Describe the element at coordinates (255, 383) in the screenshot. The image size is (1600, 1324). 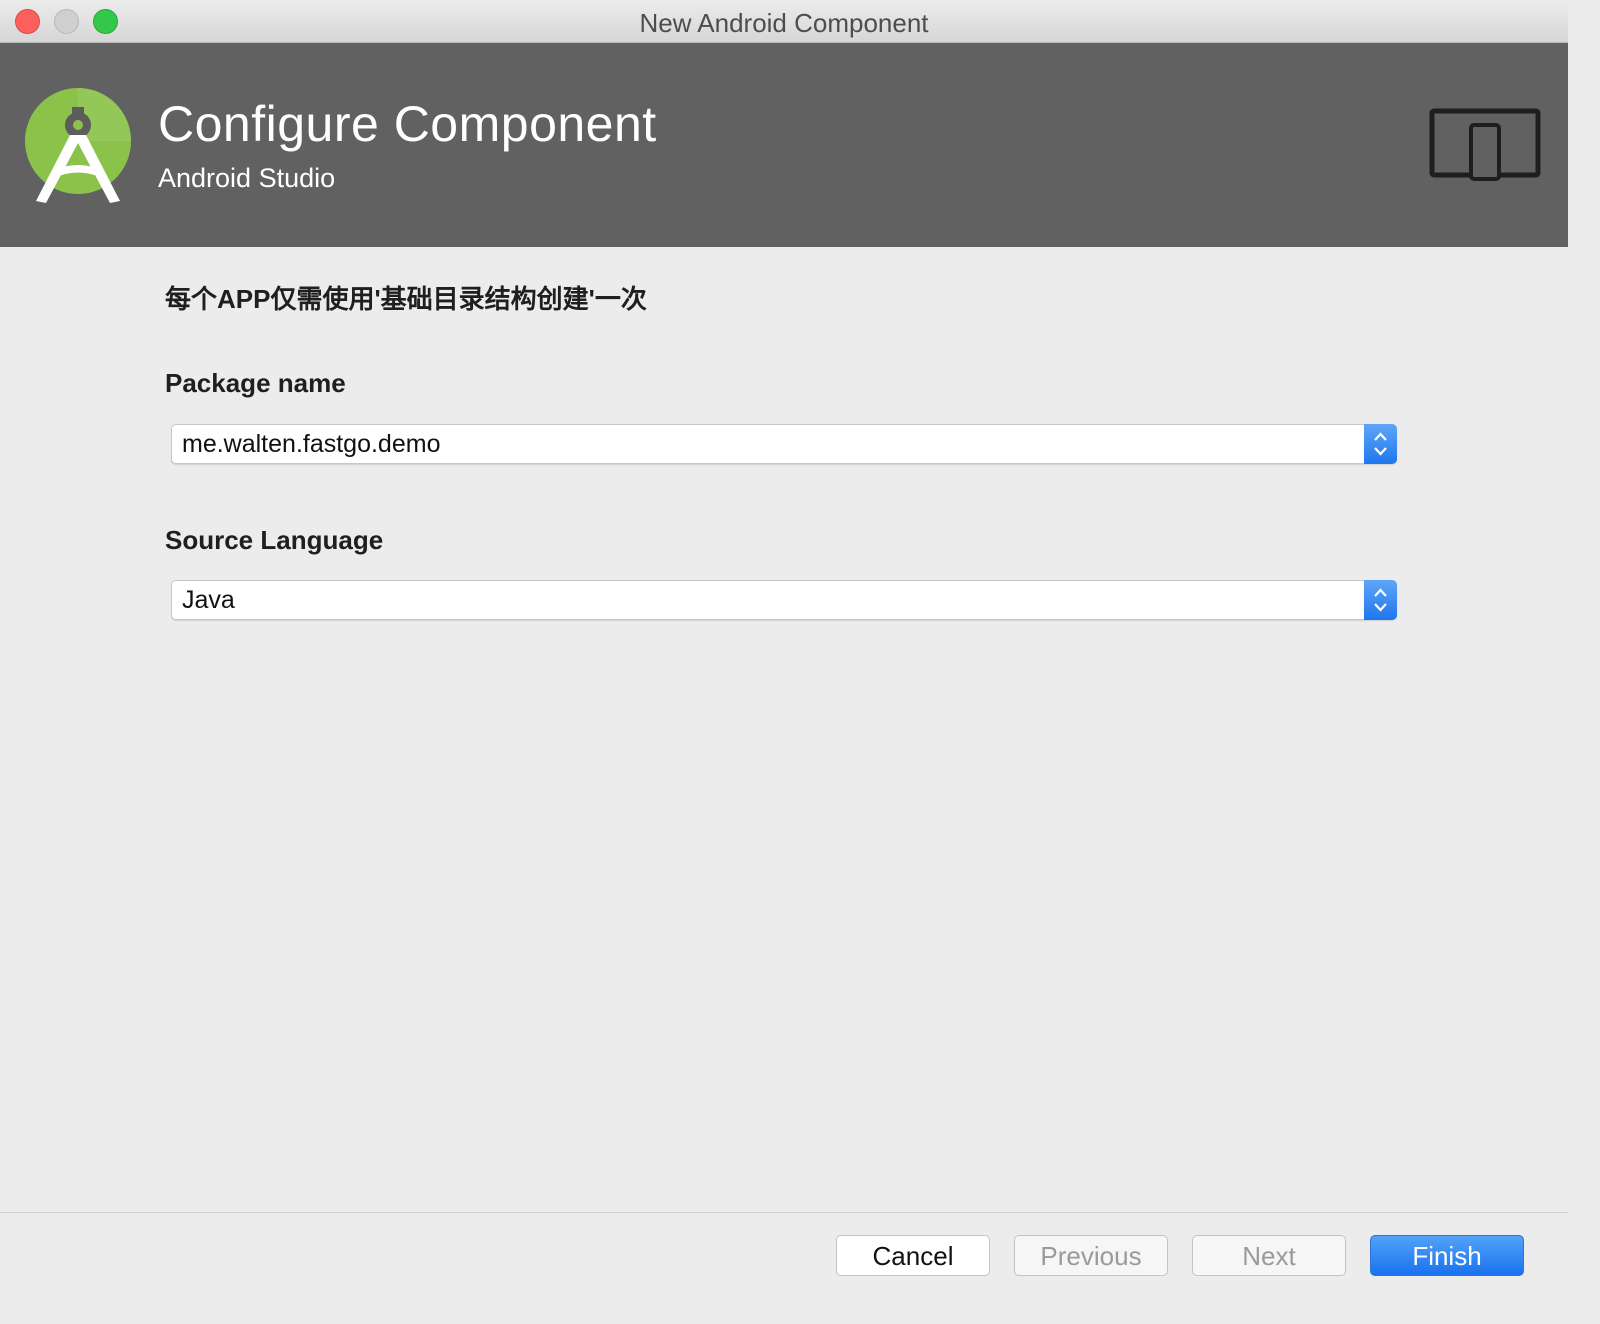
I see `package-name-label: Package name` at that location.